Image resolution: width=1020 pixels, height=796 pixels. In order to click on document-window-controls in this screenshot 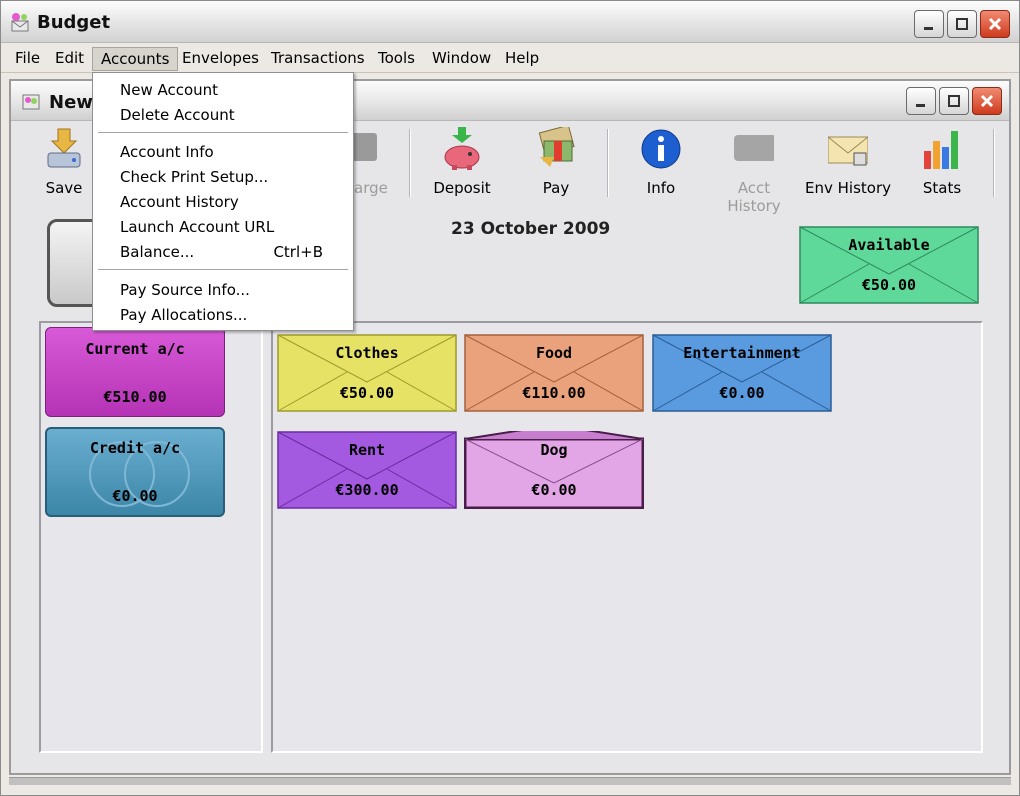, I will do `click(954, 101)`.